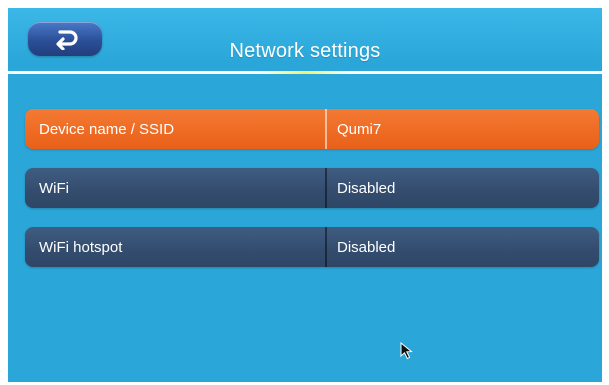 The width and height of the screenshot is (609, 385). I want to click on setting-label: WiFi, so click(54, 188).